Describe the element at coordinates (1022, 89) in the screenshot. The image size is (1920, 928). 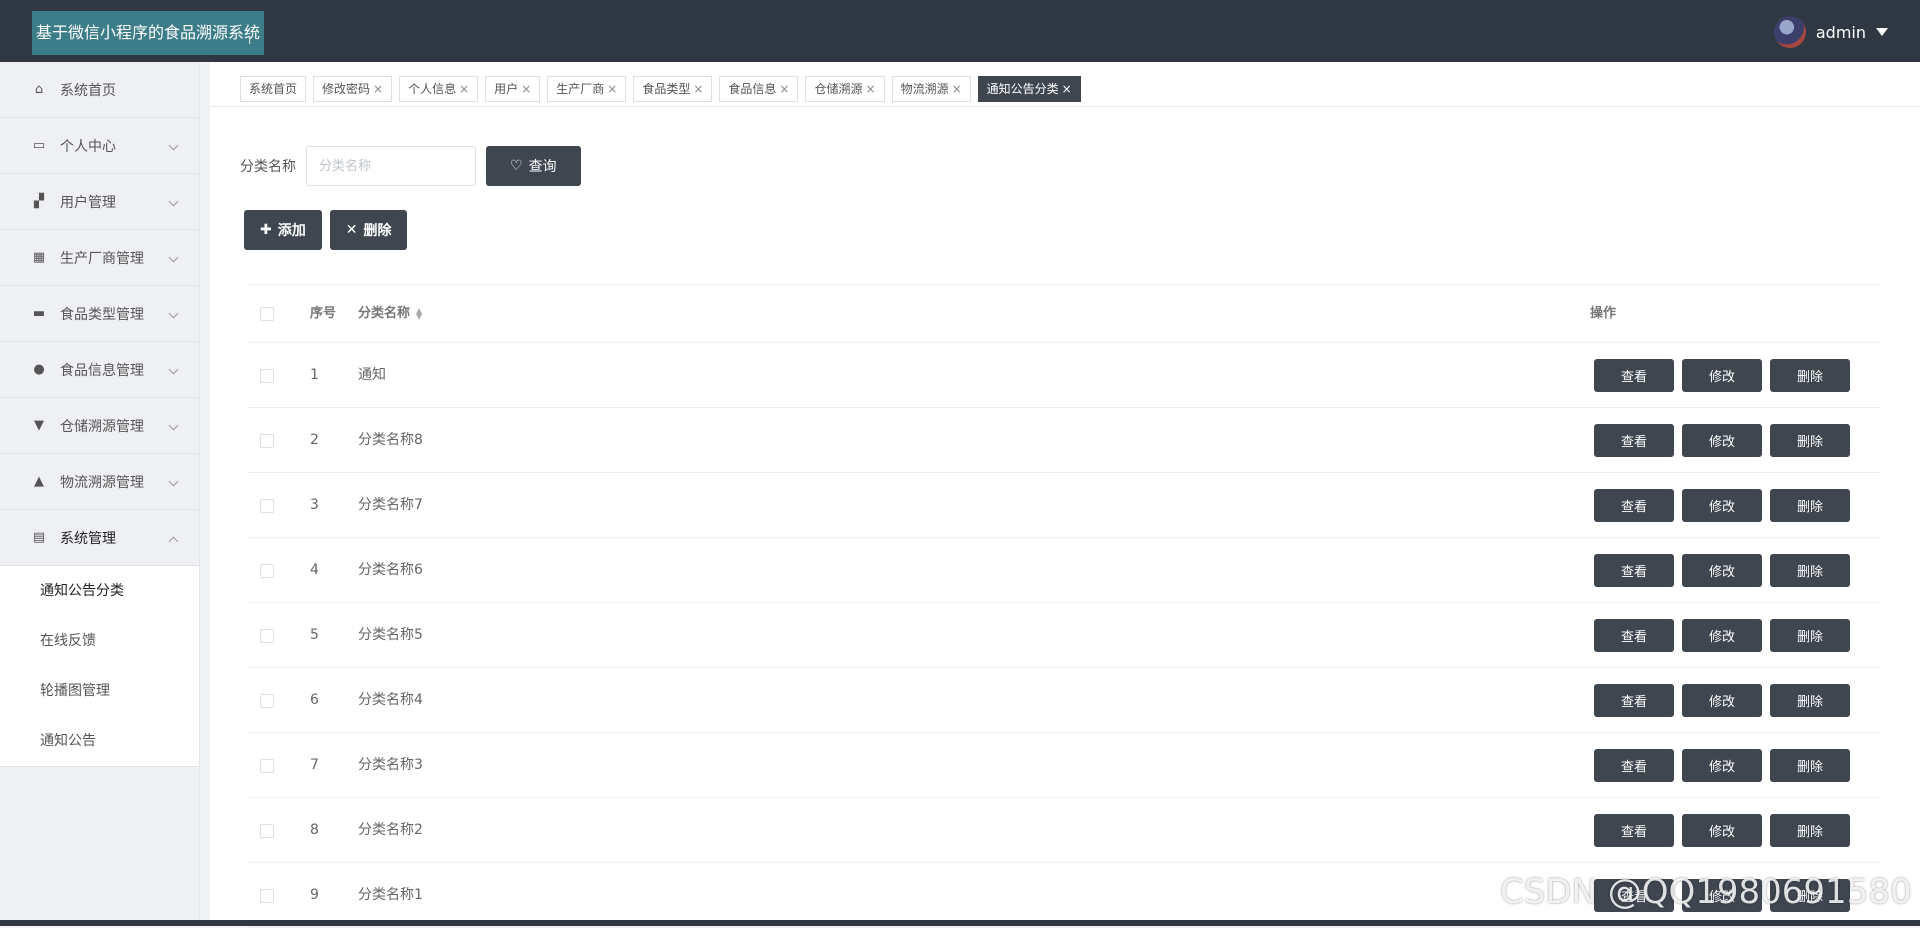
I see `tab-label: 通知公告分类` at that location.